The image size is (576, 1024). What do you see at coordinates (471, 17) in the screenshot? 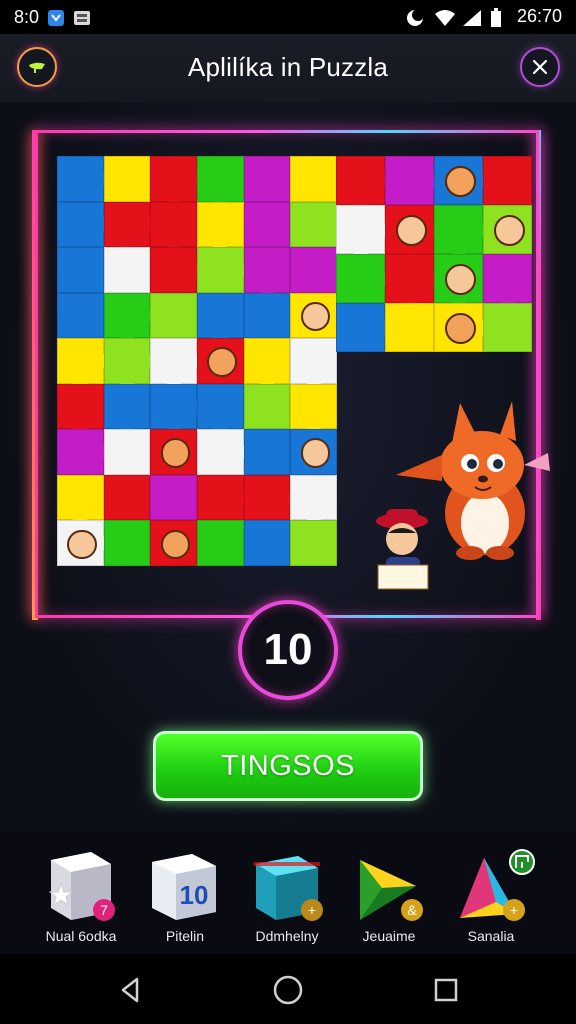
I see `signal-icon` at bounding box center [471, 17].